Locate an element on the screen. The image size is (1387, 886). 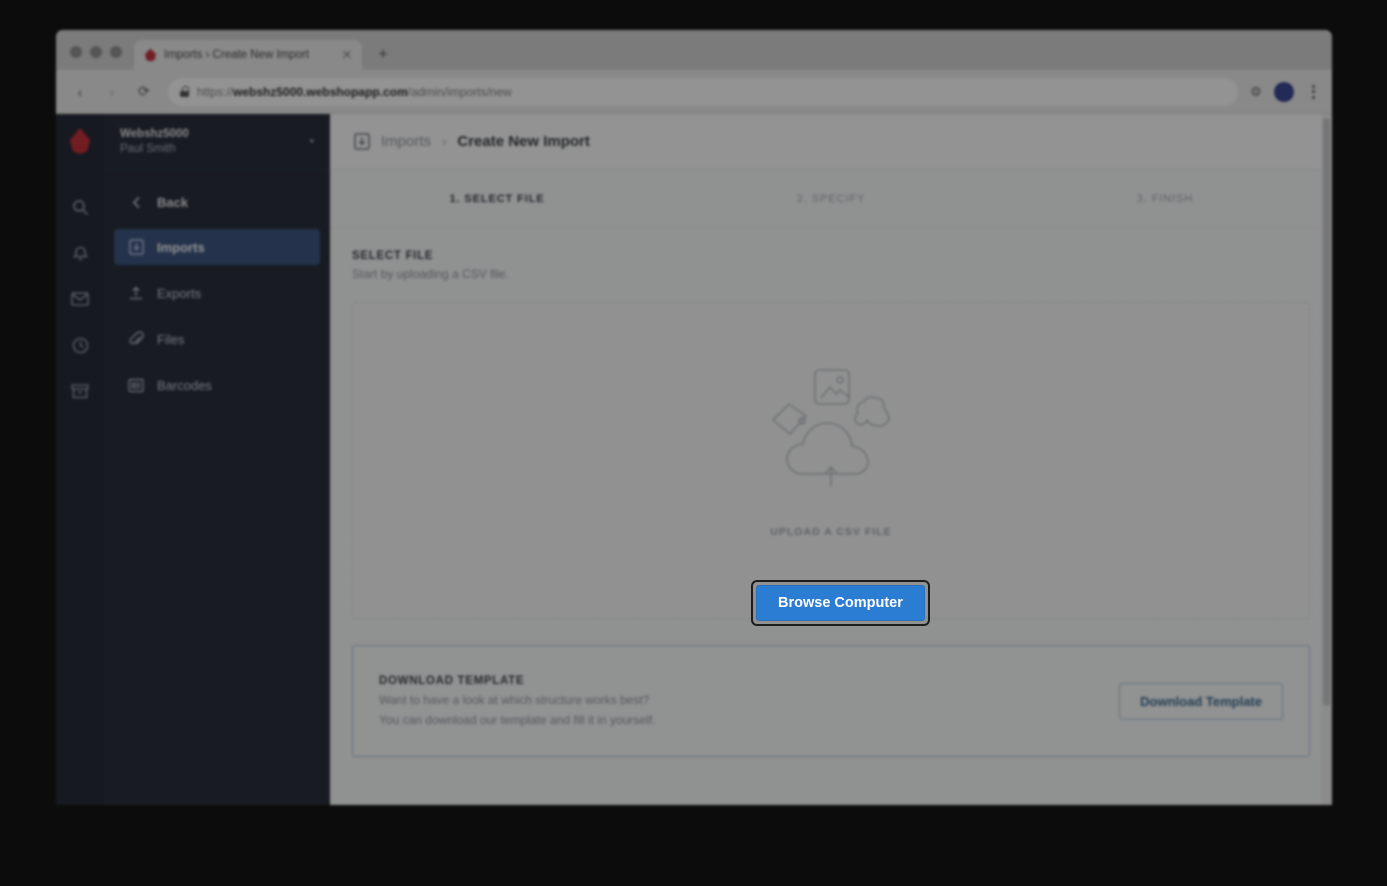
url-scheme: https:// is located at coordinates (215, 91).